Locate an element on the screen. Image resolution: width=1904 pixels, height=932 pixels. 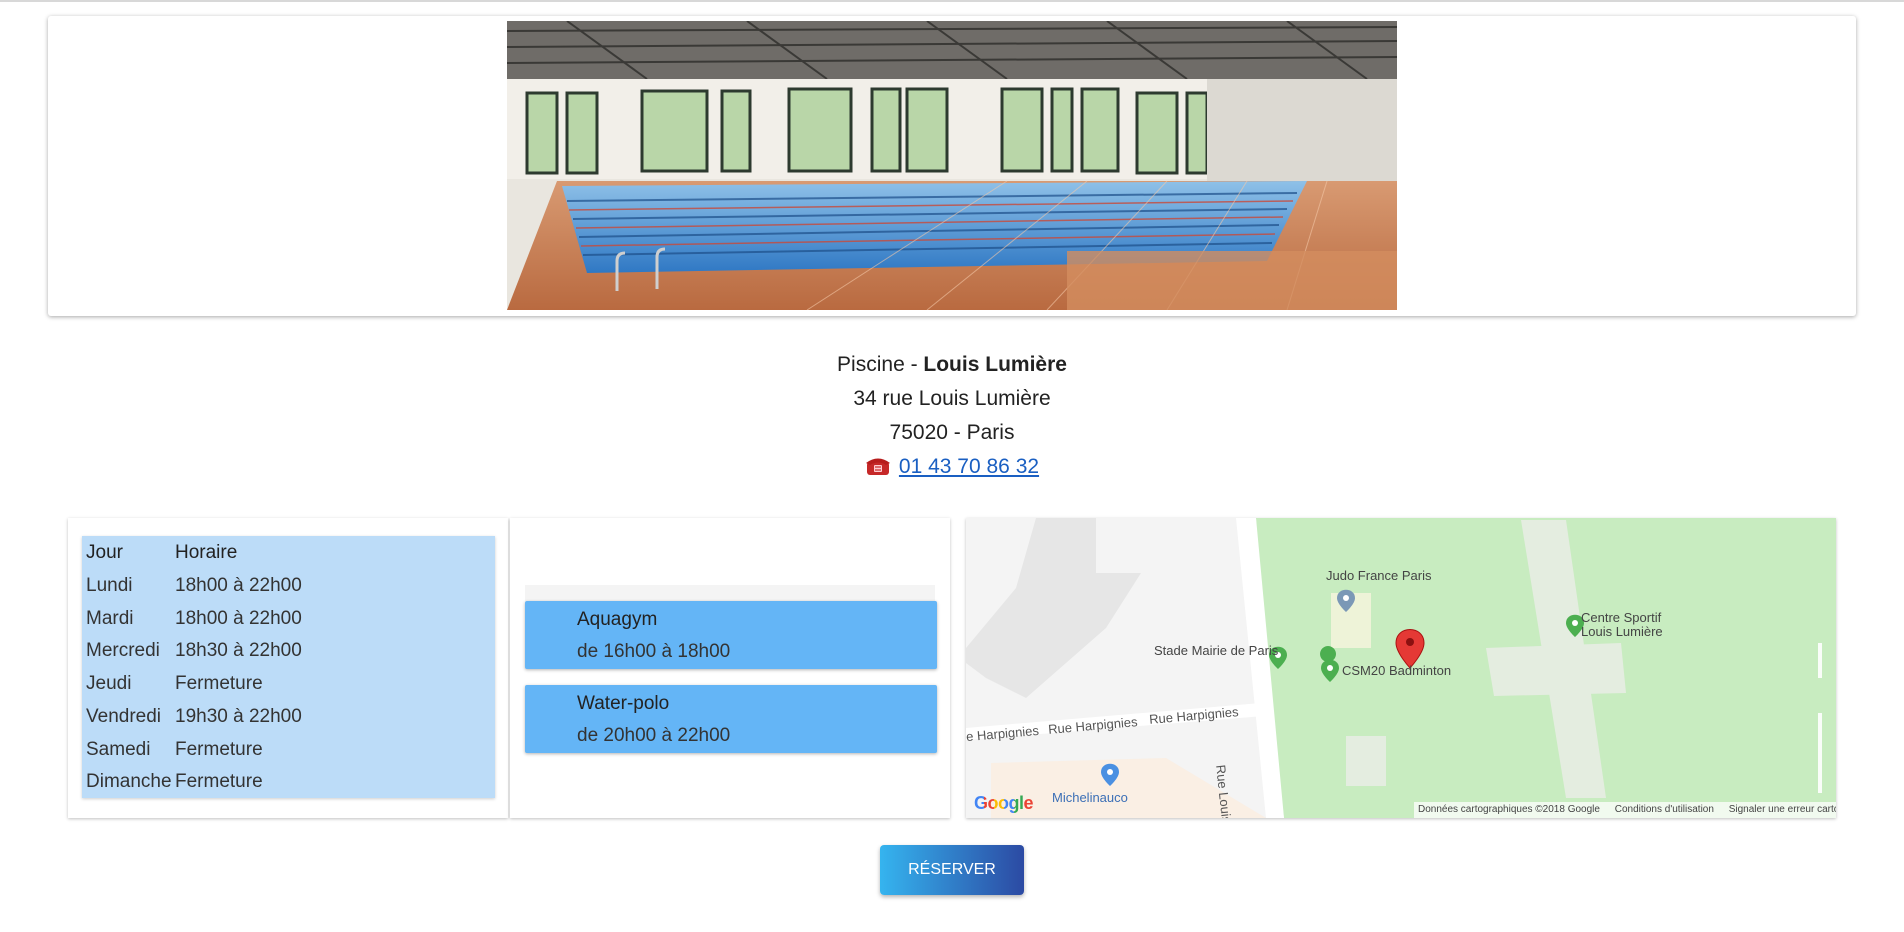
hours-time: 19h30 à 22h00 is located at coordinates (238, 716).